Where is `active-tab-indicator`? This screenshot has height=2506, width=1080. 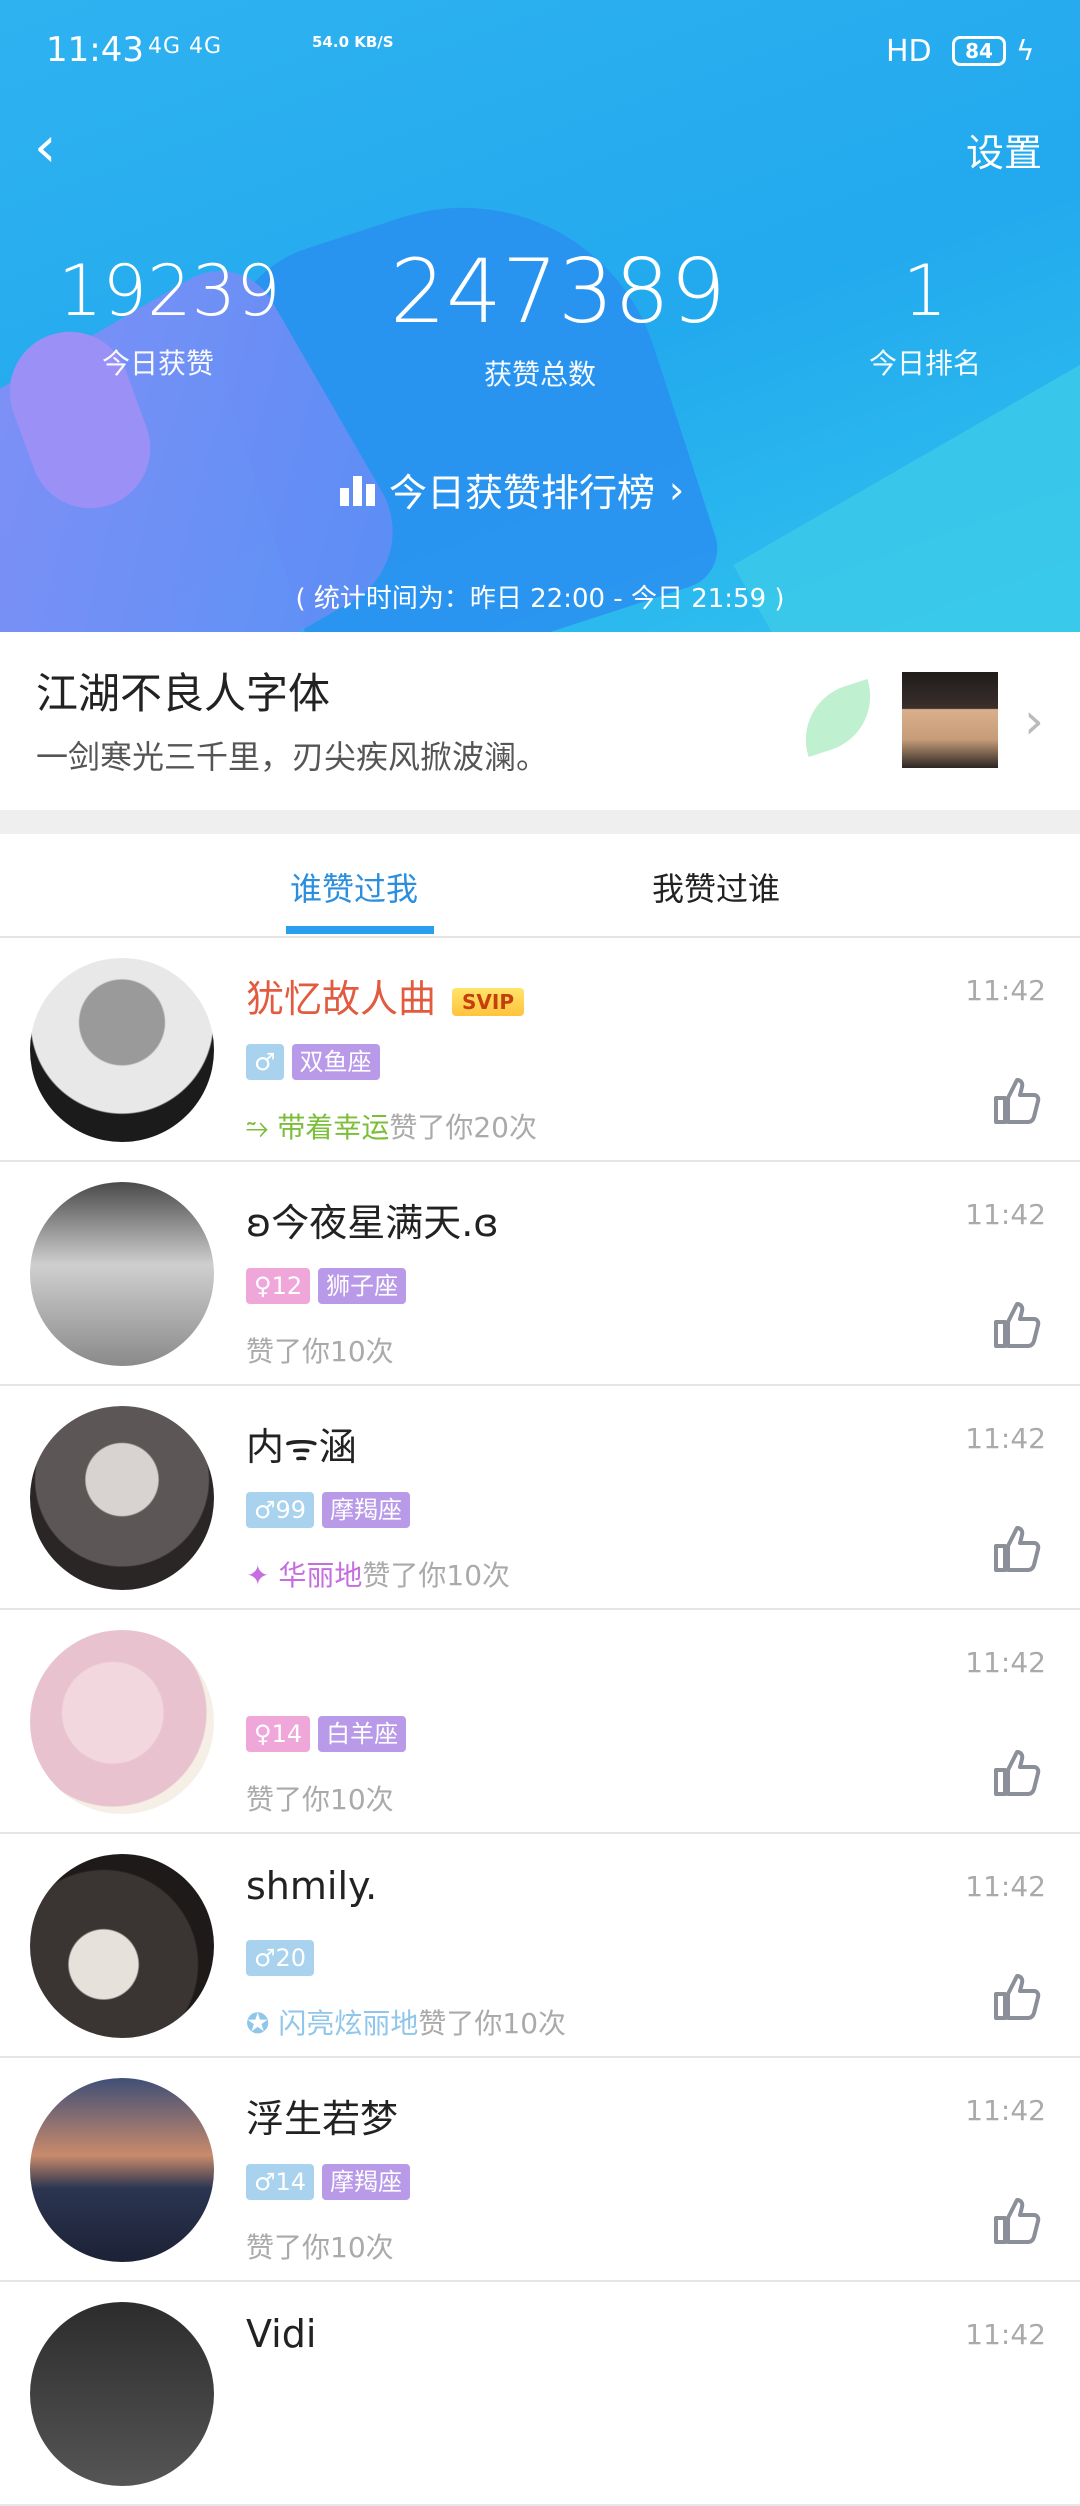
active-tab-indicator is located at coordinates (360, 930).